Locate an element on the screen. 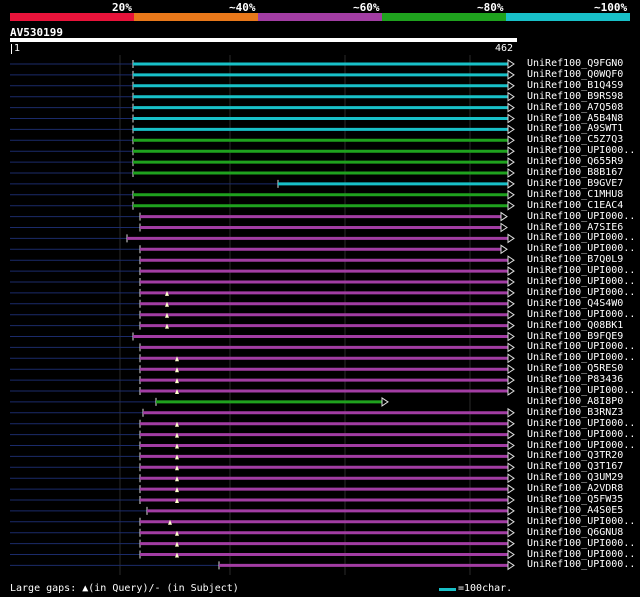 This screenshot has height=597, width=640. hit-label: UniRef100_Q655R9 is located at coordinates (575, 161).